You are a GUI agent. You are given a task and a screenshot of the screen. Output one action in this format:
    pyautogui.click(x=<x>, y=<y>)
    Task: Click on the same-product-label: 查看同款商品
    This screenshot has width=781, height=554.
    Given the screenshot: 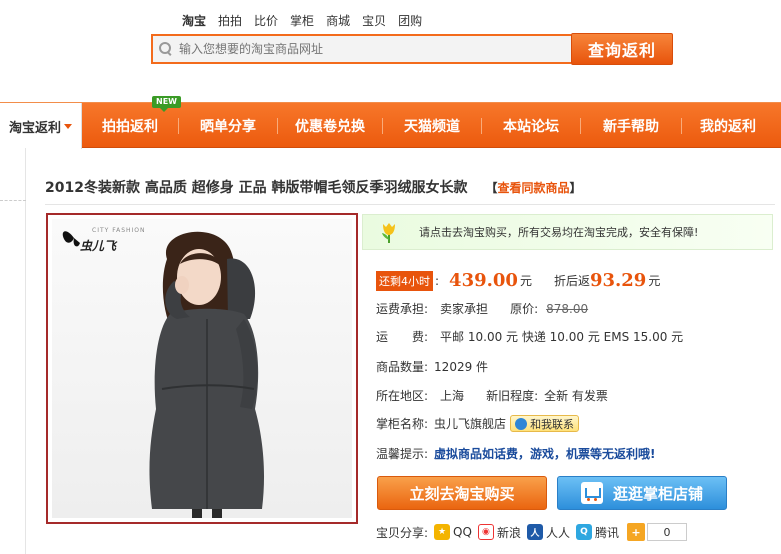 What is the action you would take?
    pyautogui.click(x=533, y=187)
    